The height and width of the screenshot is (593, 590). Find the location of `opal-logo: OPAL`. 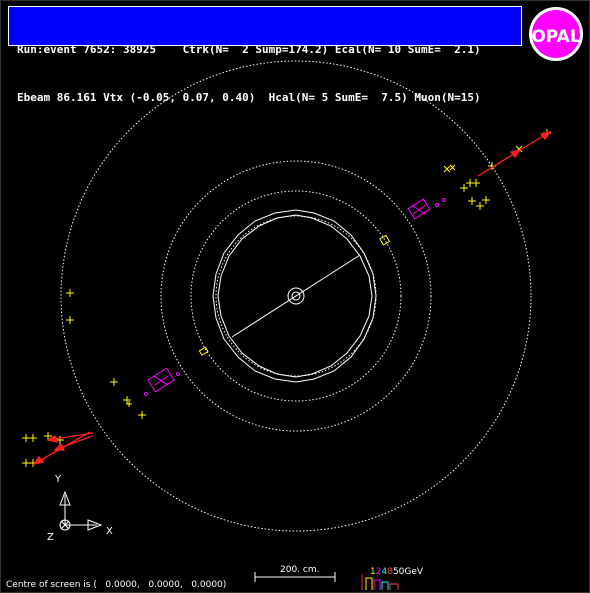

opal-logo: OPAL is located at coordinates (556, 34).